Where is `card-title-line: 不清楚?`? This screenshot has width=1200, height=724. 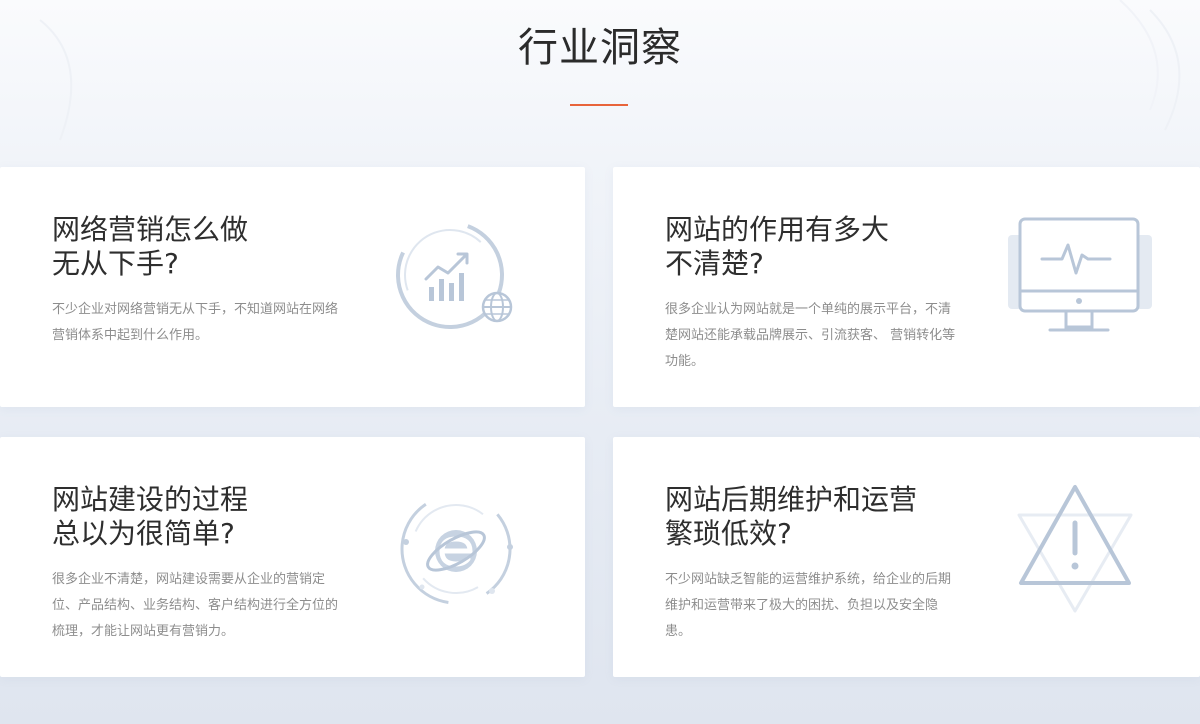 card-title-line: 不清楚? is located at coordinates (714, 263).